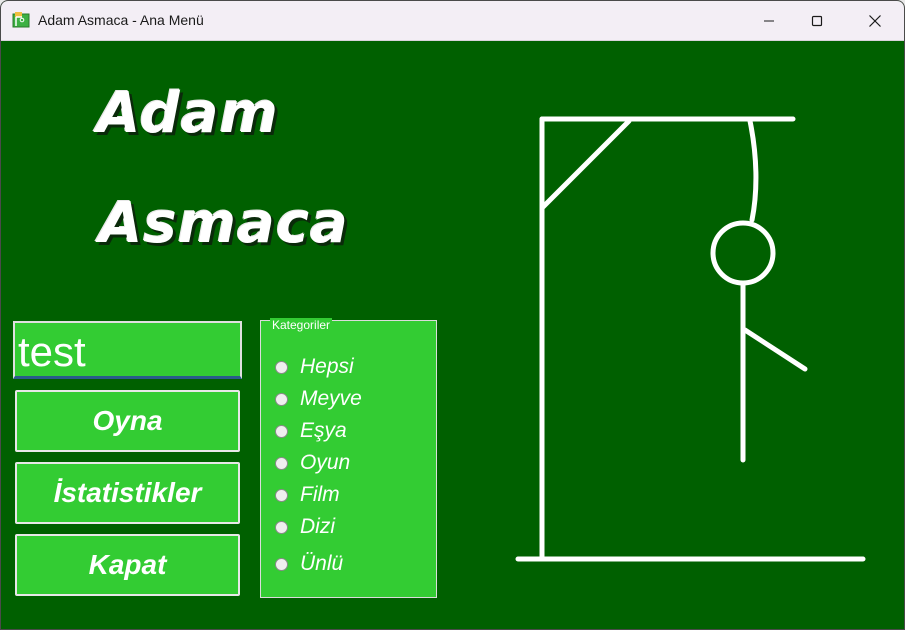 The height and width of the screenshot is (630, 905). I want to click on hangman-arm, so click(775, 349).